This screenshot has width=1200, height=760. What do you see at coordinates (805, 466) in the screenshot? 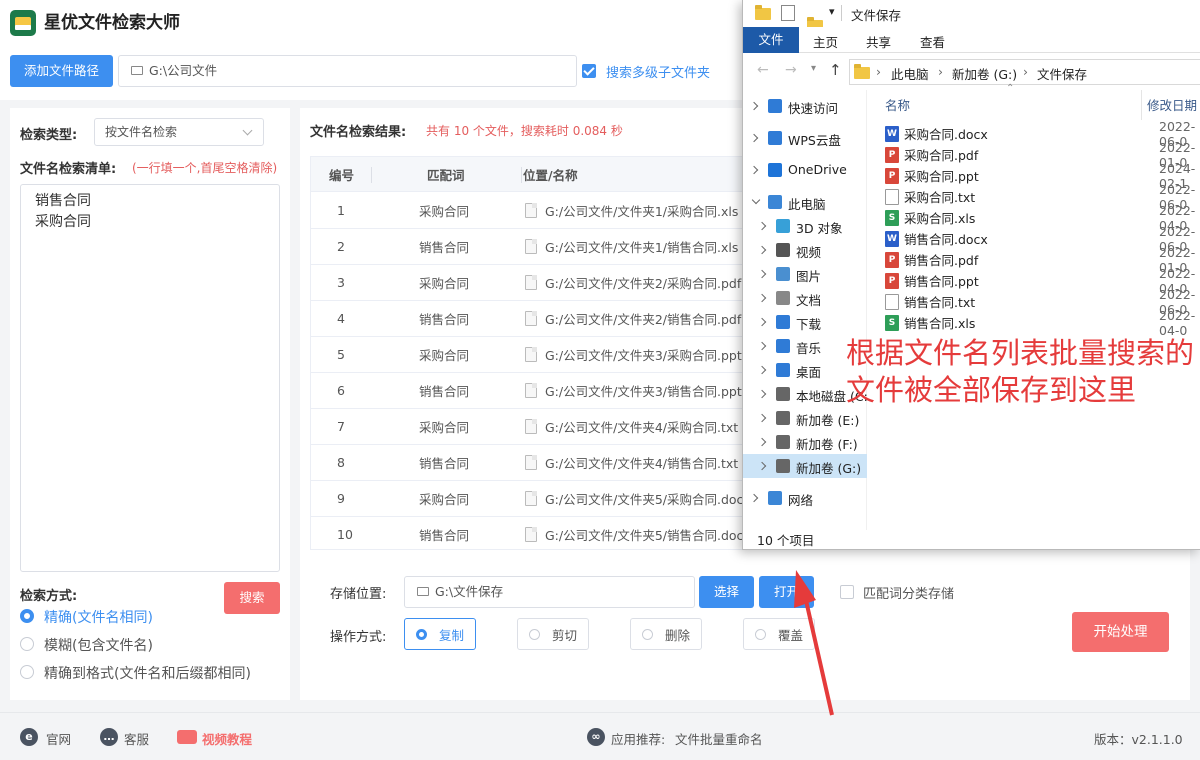
I see `nav-drive-g: 新加卷 (G:)` at bounding box center [805, 466].